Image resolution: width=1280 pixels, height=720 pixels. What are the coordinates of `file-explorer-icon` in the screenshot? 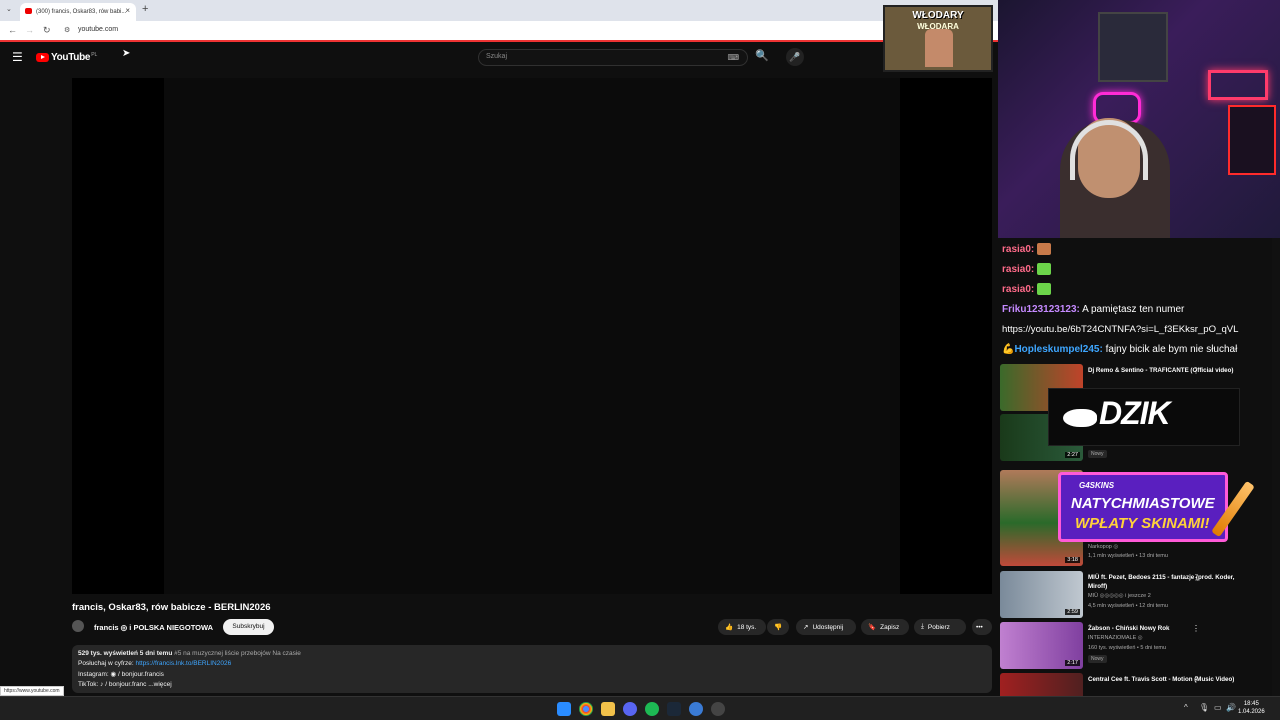 It's located at (608, 709).